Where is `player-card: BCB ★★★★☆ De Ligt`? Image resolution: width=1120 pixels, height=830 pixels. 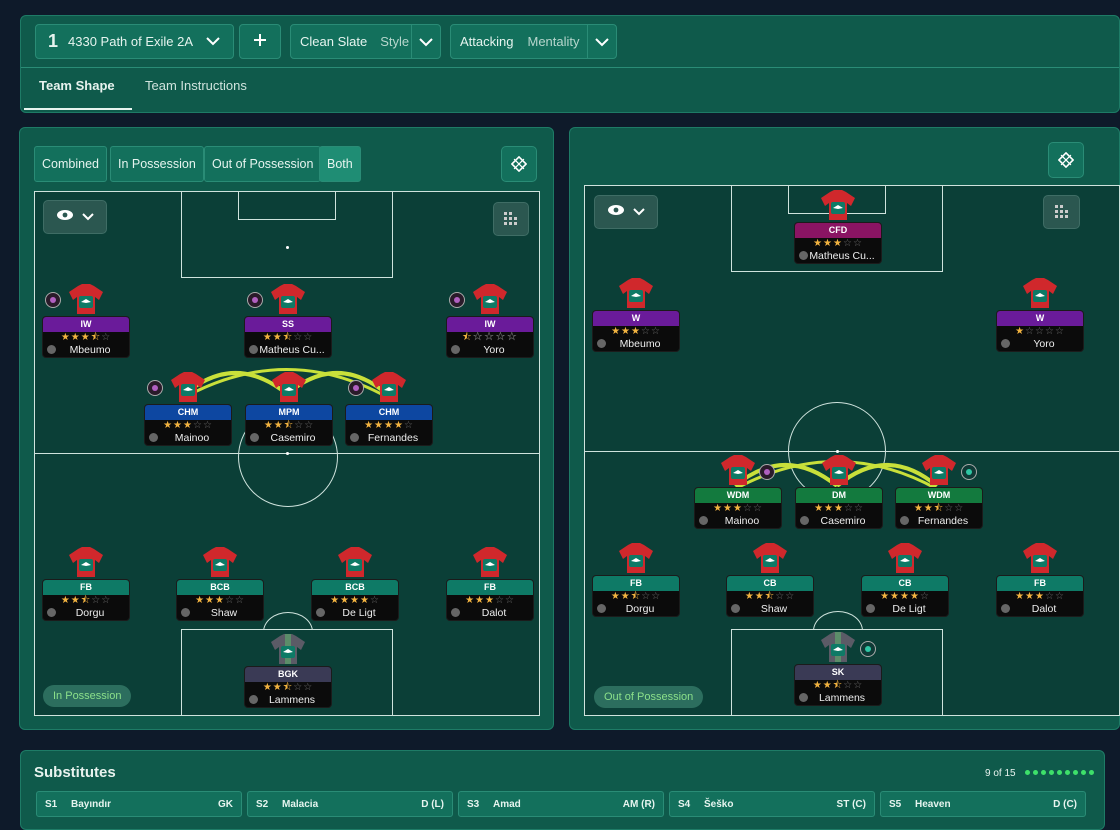
player-card: BCB ★★★★☆ De Ligt is located at coordinates (355, 600).